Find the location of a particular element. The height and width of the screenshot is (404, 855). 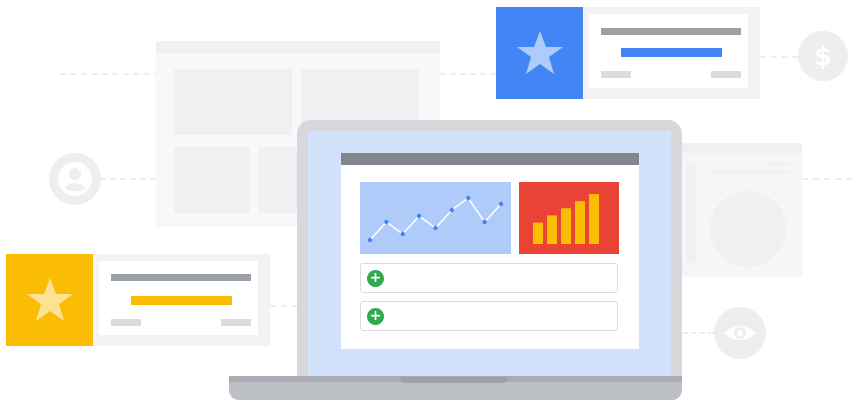

line-chart-graphic is located at coordinates (435, 219).